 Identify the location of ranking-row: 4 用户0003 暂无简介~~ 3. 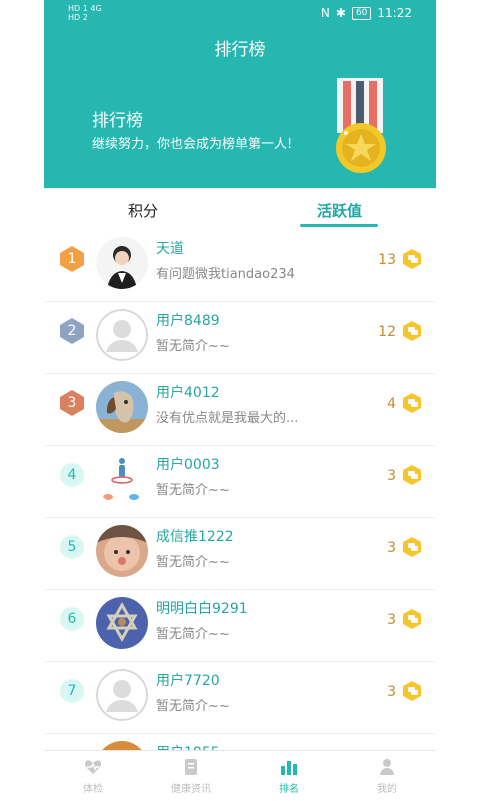
(240, 482).